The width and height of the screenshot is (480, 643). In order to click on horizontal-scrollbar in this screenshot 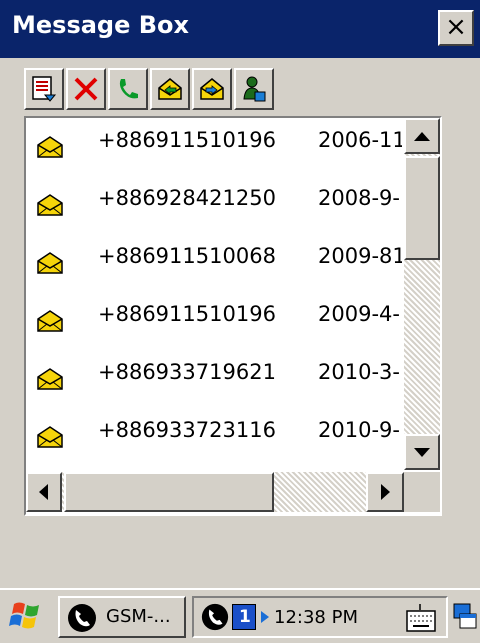, I will do `click(215, 492)`.